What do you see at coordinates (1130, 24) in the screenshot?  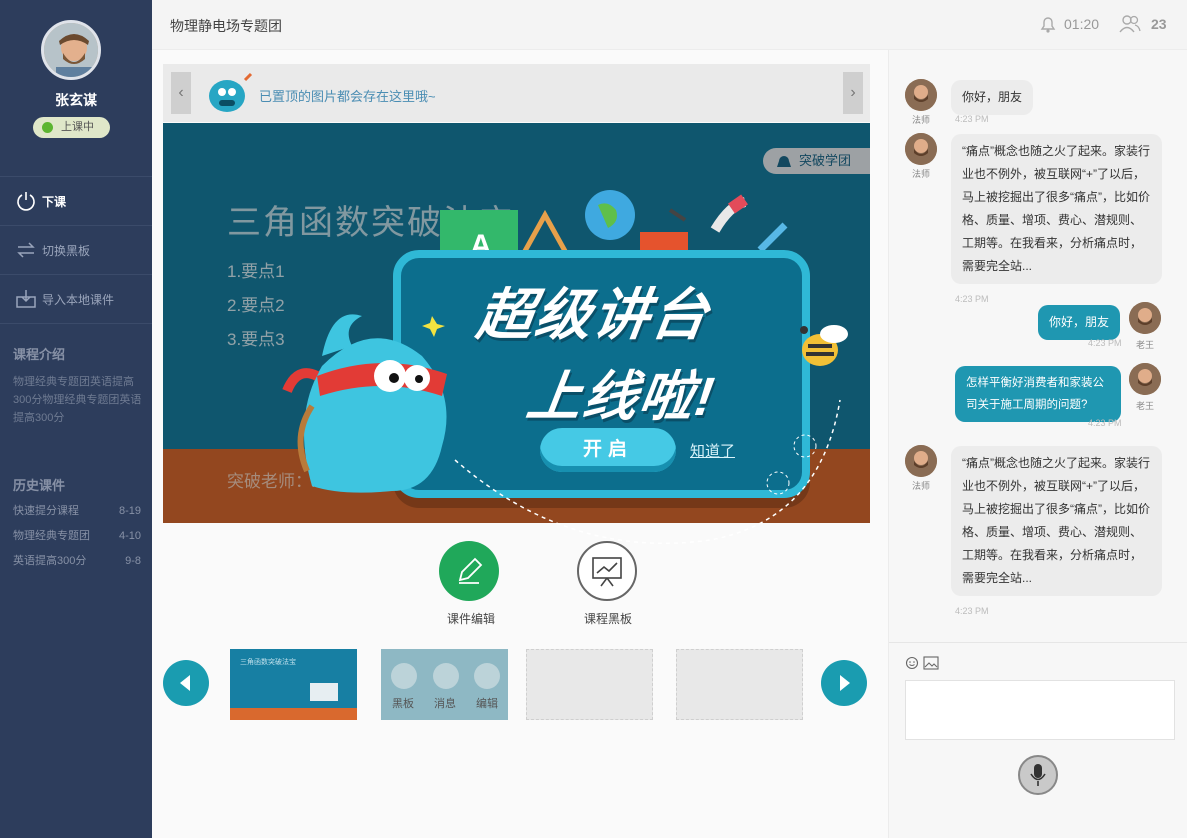 I see `people-icon` at bounding box center [1130, 24].